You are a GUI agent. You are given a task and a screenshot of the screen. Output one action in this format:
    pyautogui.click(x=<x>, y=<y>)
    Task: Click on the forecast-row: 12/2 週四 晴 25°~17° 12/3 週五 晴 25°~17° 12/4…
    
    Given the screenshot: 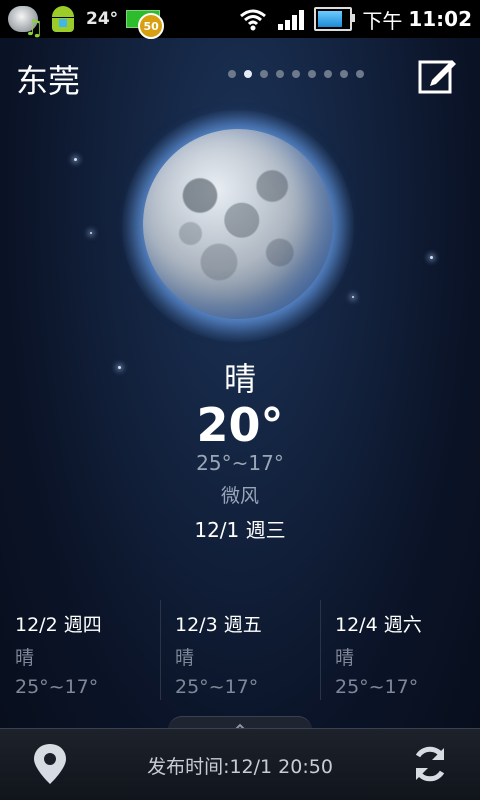 What is the action you would take?
    pyautogui.click(x=240, y=650)
    